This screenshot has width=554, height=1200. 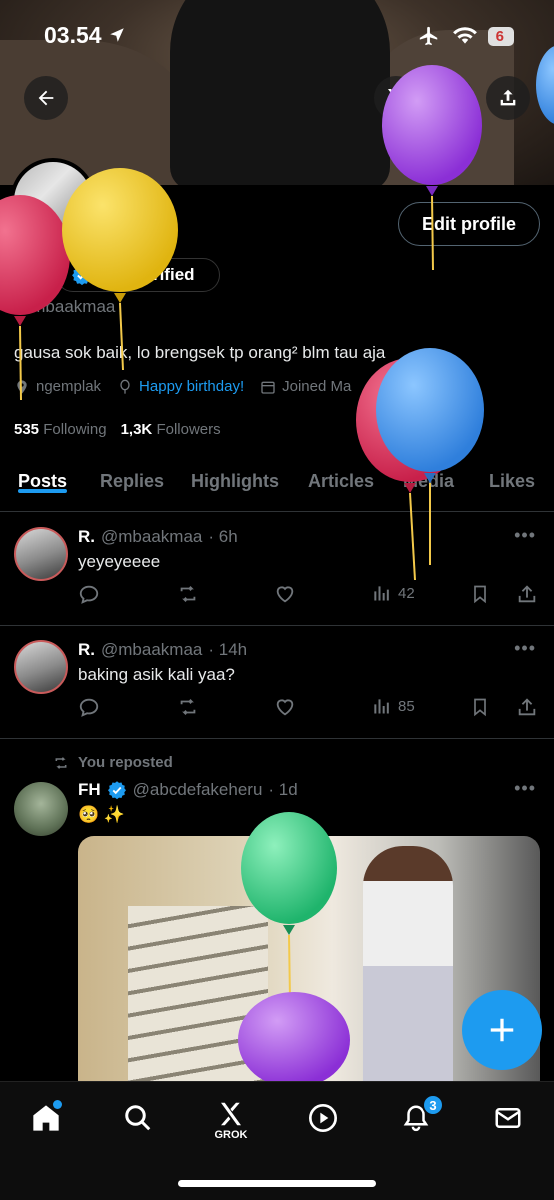 I want to click on profile-name: R., so click(x=26, y=273).